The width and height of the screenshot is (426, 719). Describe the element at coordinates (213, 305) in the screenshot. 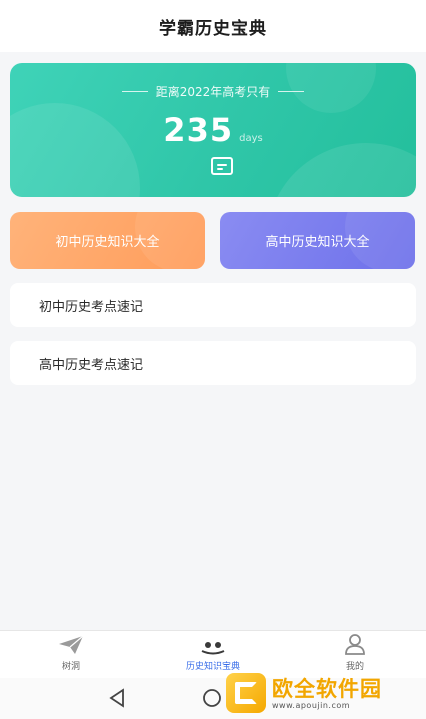

I see `junior-exam-points-item: 初中历史考点速记` at that location.